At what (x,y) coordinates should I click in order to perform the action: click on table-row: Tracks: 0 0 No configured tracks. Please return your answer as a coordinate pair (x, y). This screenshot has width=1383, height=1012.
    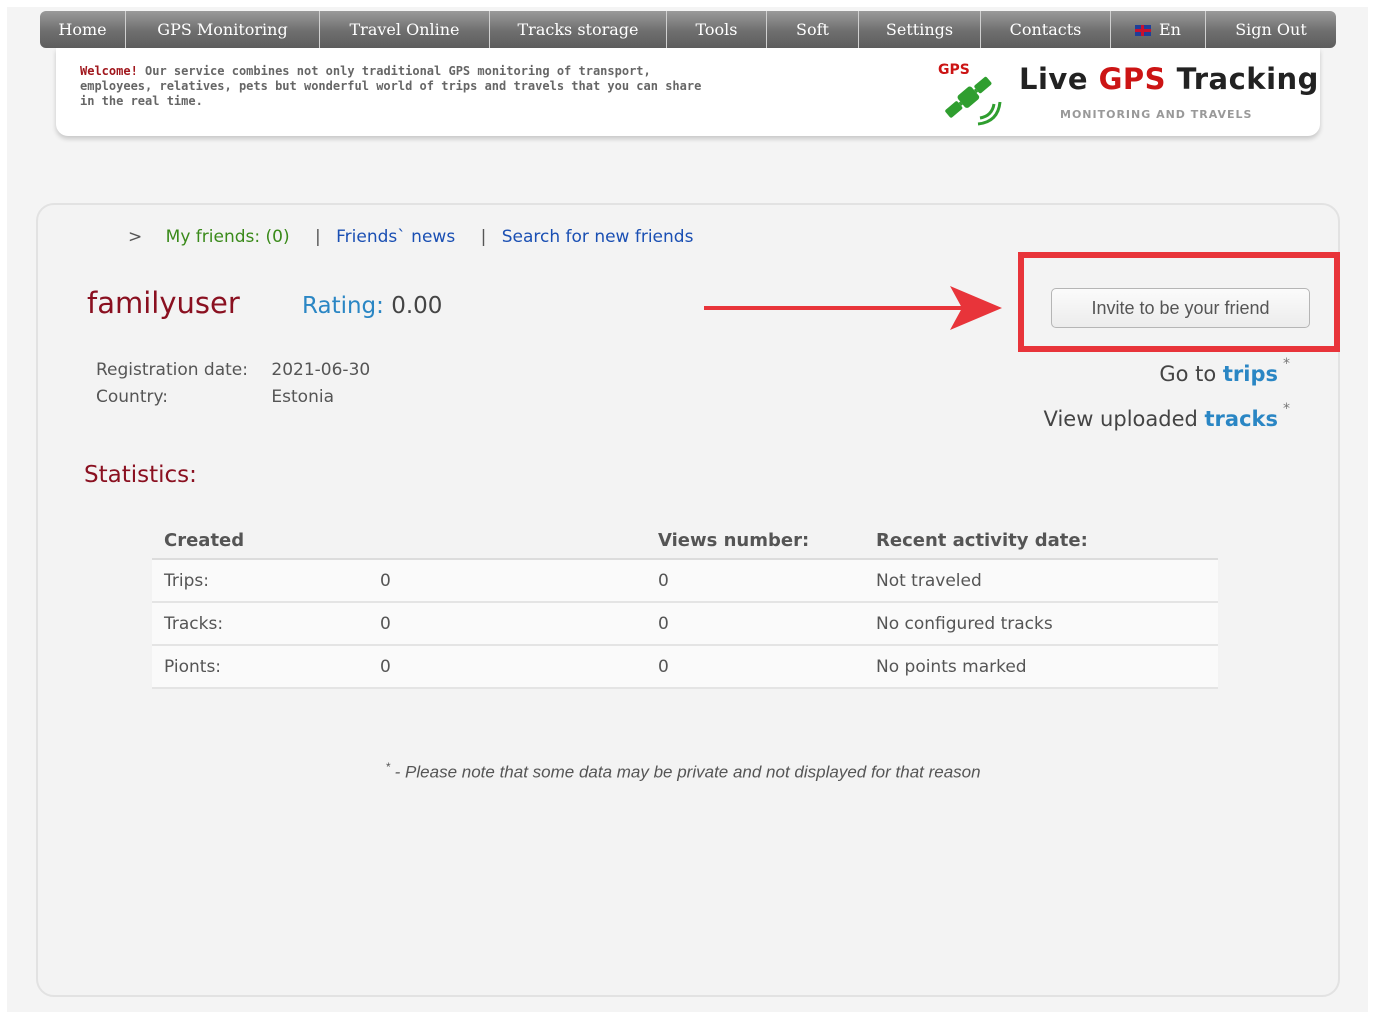
    Looking at the image, I should click on (685, 624).